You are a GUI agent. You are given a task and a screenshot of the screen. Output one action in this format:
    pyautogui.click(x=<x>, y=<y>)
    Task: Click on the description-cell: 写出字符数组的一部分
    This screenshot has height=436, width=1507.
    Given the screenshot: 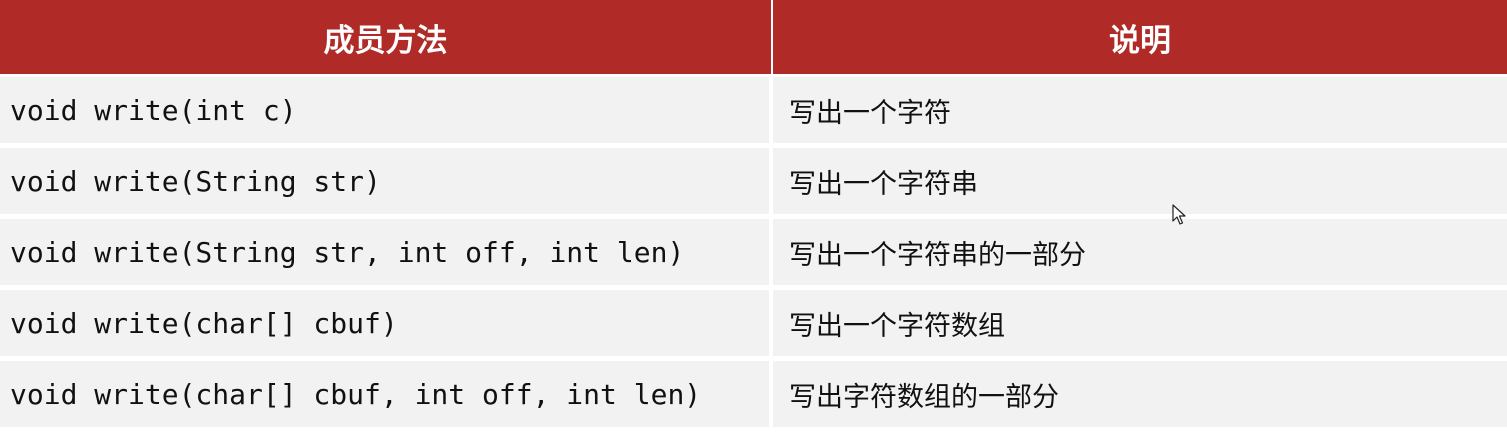 What is the action you would take?
    pyautogui.click(x=1140, y=396)
    